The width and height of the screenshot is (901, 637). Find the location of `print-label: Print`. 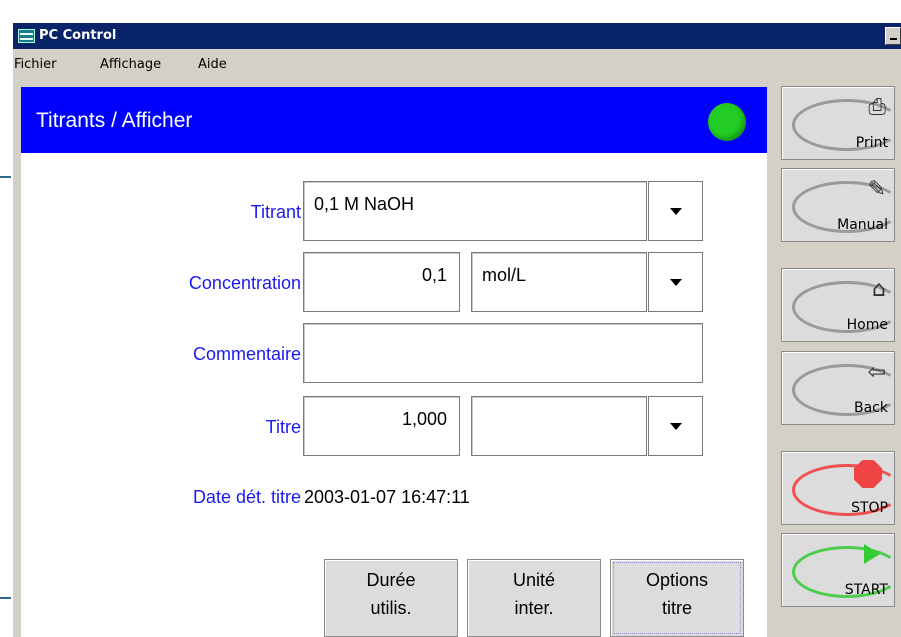

print-label: Print is located at coordinates (871, 143).